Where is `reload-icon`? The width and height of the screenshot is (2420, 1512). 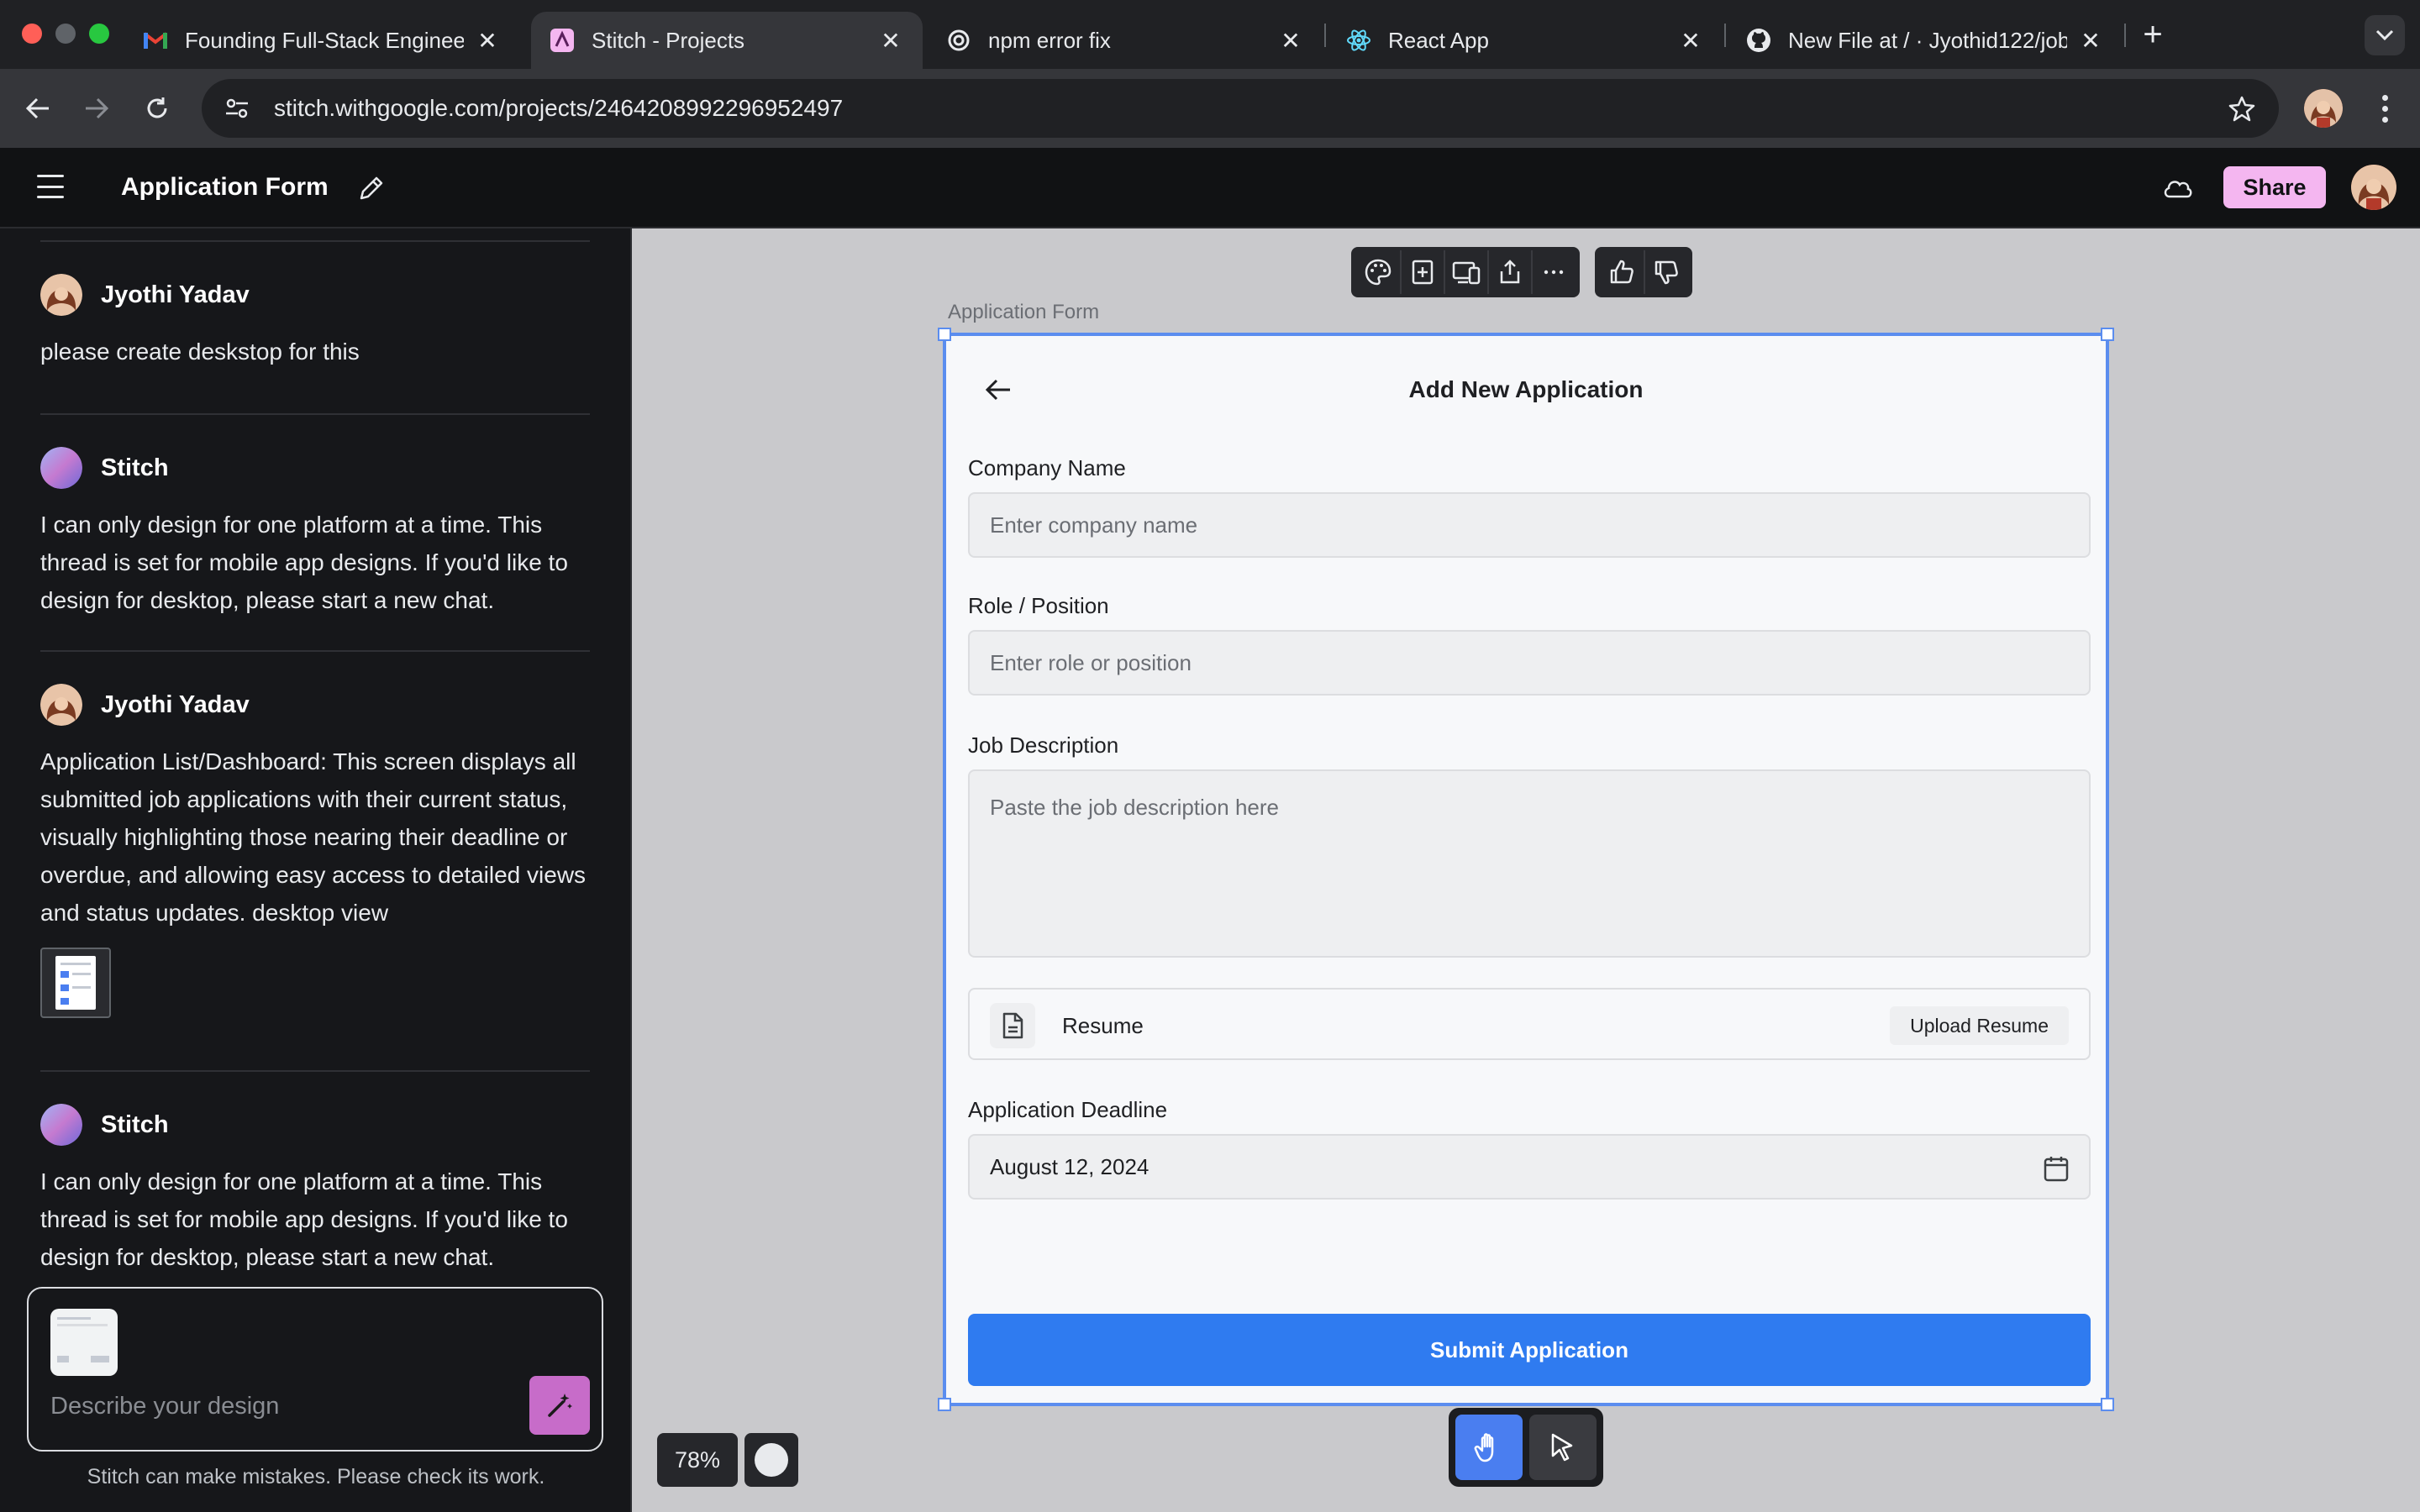
reload-icon is located at coordinates (157, 107).